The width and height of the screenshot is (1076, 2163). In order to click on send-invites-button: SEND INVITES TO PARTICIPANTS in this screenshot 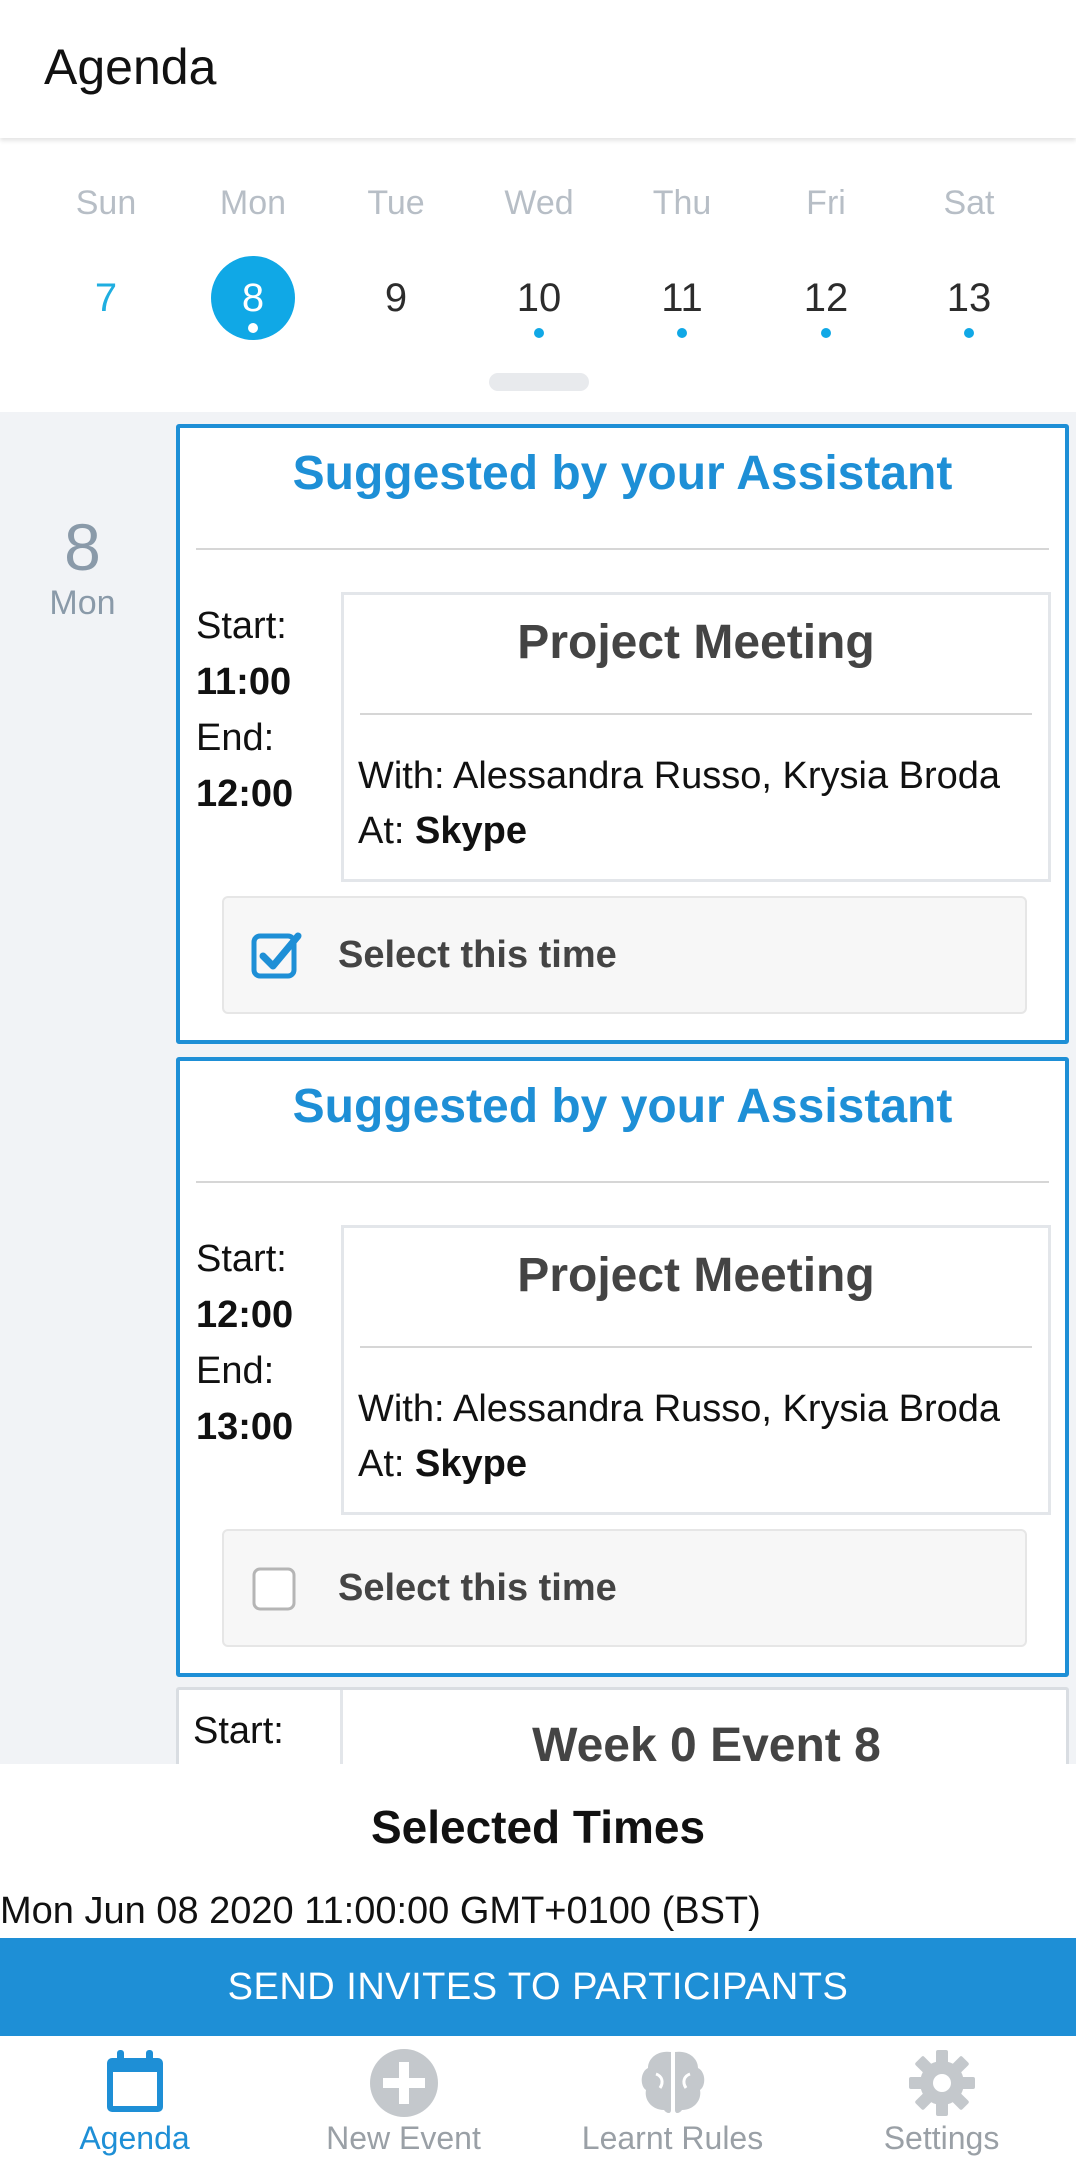, I will do `click(538, 1987)`.